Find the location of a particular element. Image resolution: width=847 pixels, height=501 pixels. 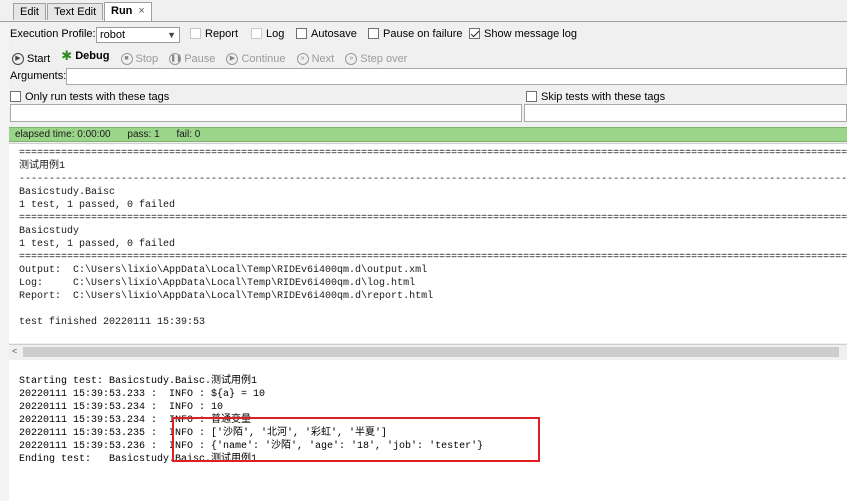

pass-count: pass: 1 is located at coordinates (143, 134).